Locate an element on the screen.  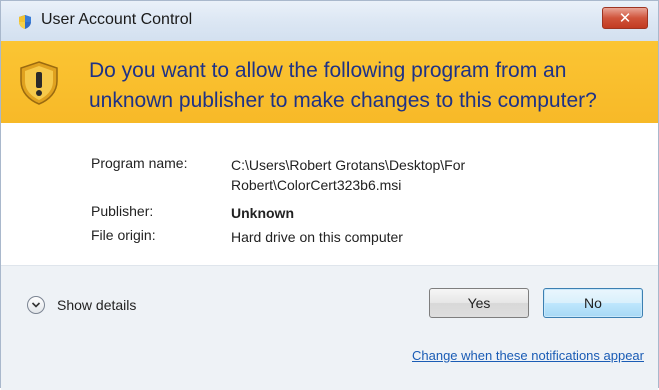
no-button: No is located at coordinates (593, 303).